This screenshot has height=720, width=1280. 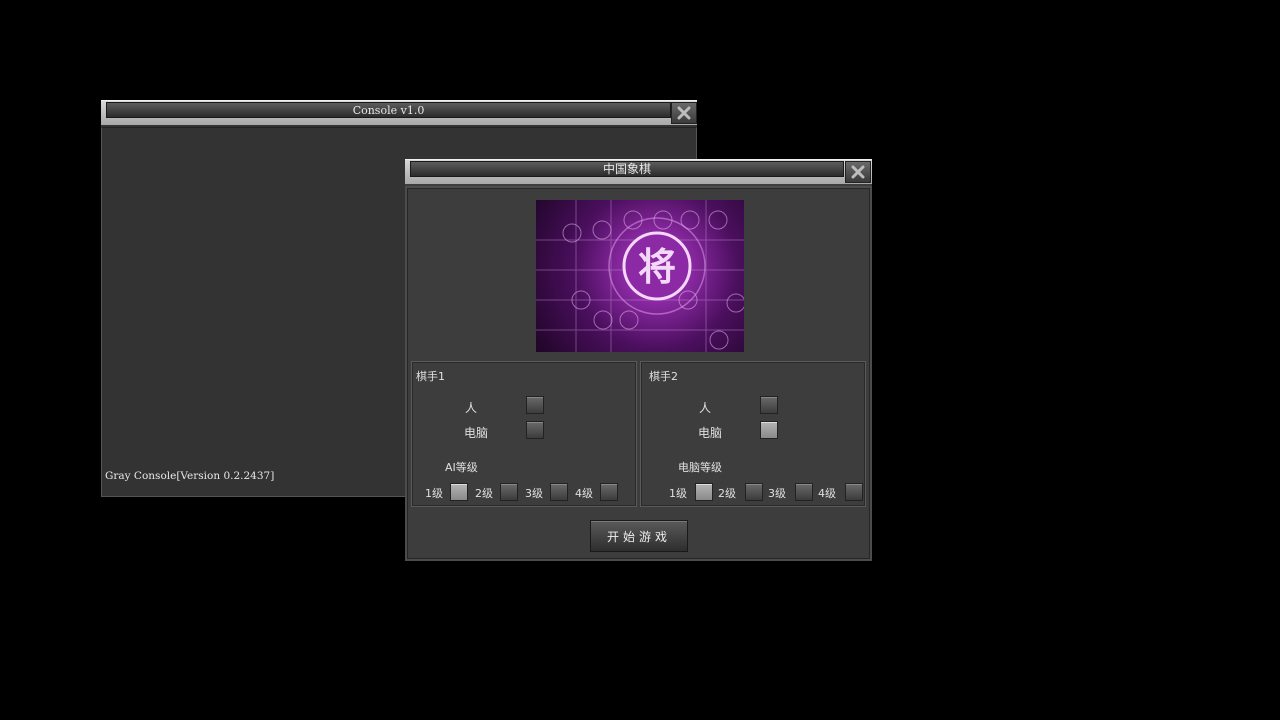 What do you see at coordinates (430, 376) in the screenshot?
I see `player1-title: 棋手1` at bounding box center [430, 376].